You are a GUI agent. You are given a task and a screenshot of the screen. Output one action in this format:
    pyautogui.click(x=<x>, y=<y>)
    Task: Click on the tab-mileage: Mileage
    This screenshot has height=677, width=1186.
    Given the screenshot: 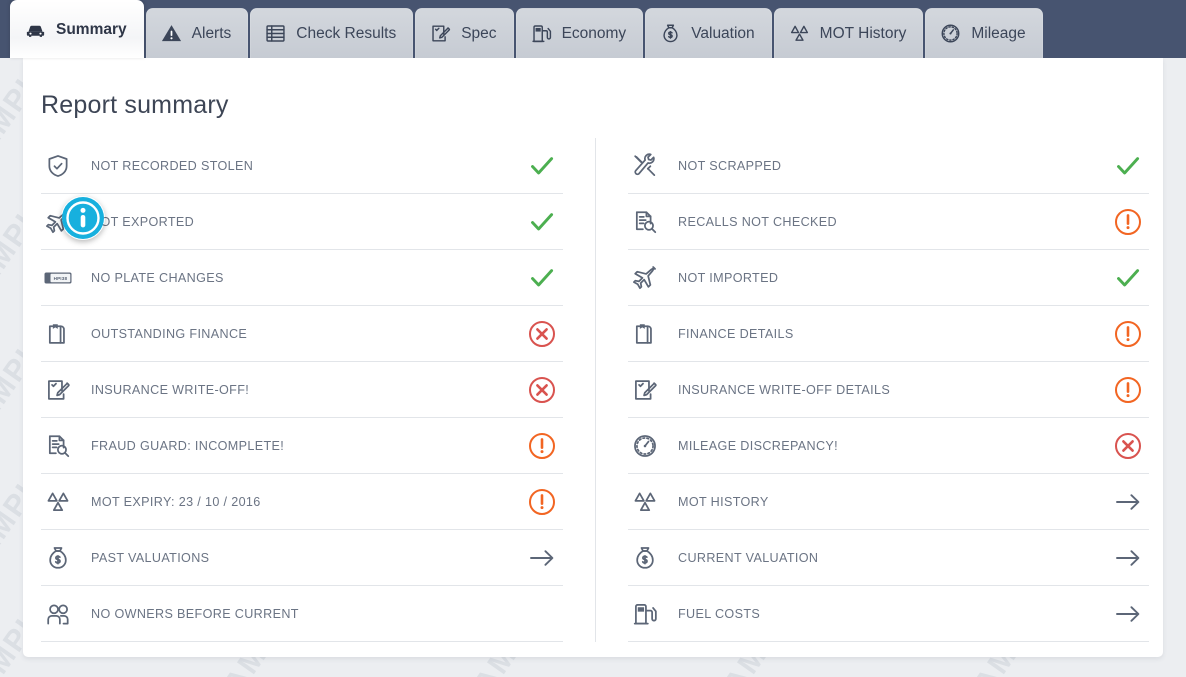 What is the action you would take?
    pyautogui.click(x=984, y=33)
    